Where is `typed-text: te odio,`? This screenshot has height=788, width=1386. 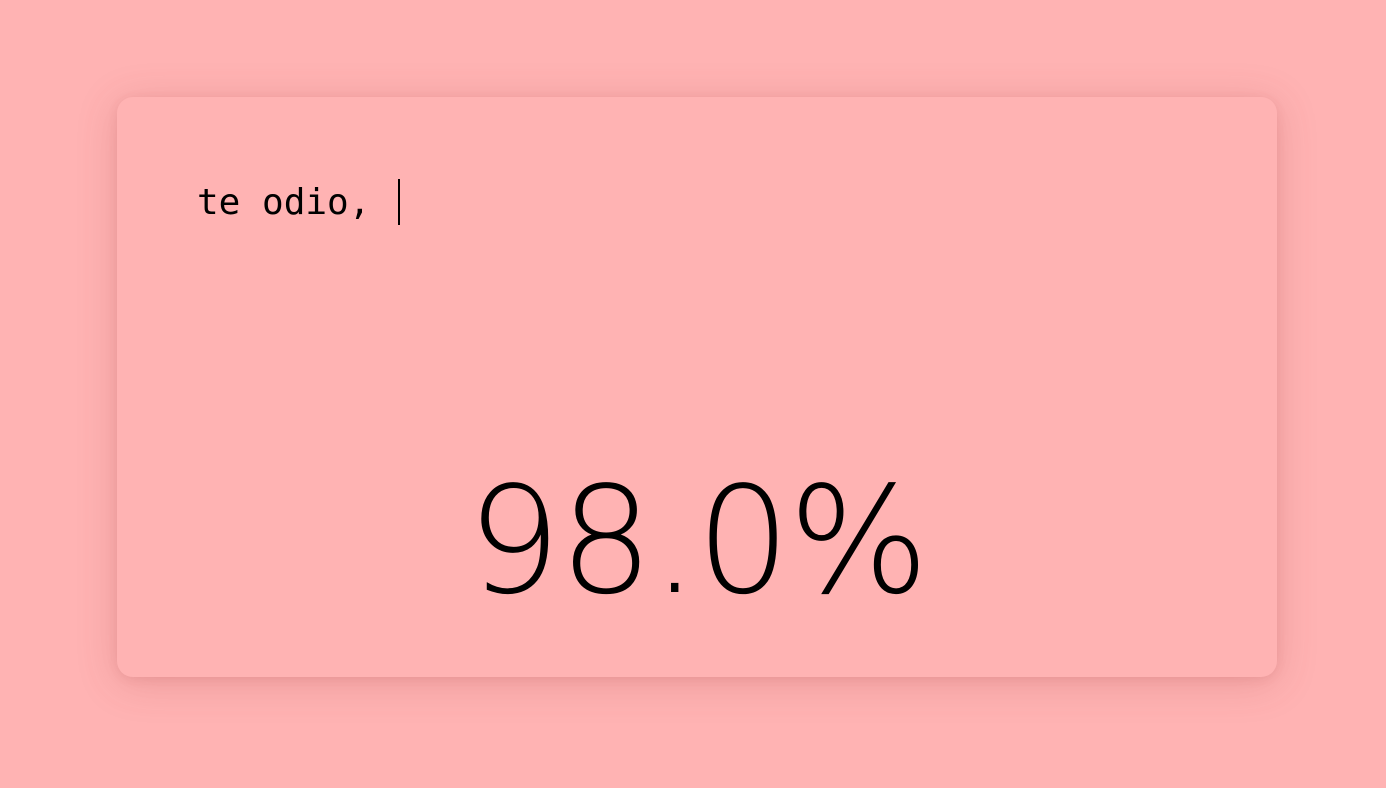 typed-text: te odio, is located at coordinates (295, 202).